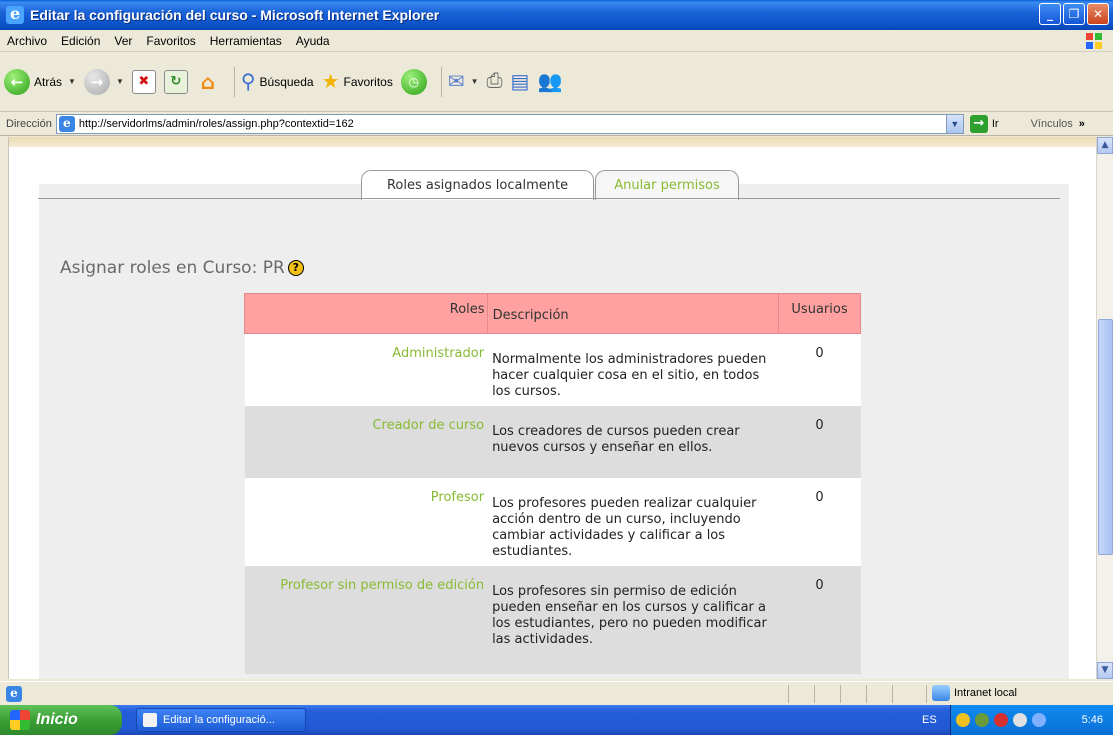 The image size is (1113, 735). Describe the element at coordinates (819, 313) in the screenshot. I see `header-usuarios: Usuarios` at that location.